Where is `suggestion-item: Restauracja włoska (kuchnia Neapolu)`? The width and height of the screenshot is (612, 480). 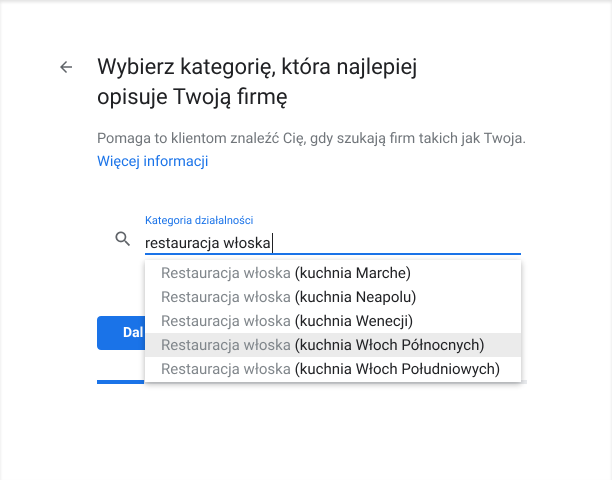 suggestion-item: Restauracja włoska (kuchnia Neapolu) is located at coordinates (333, 297).